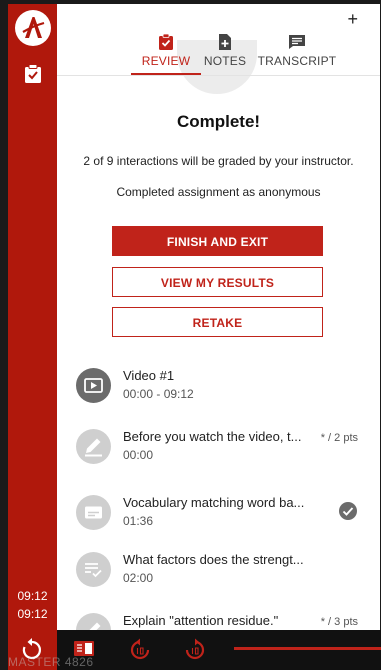  What do you see at coordinates (218, 121) in the screenshot?
I see `completion-title: Complete!` at bounding box center [218, 121].